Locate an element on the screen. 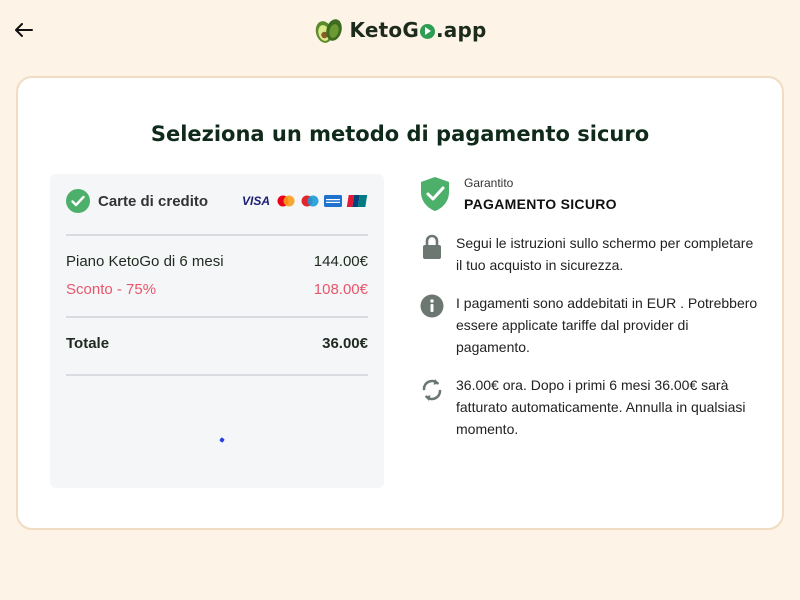  play-mark-icon is located at coordinates (427, 31).